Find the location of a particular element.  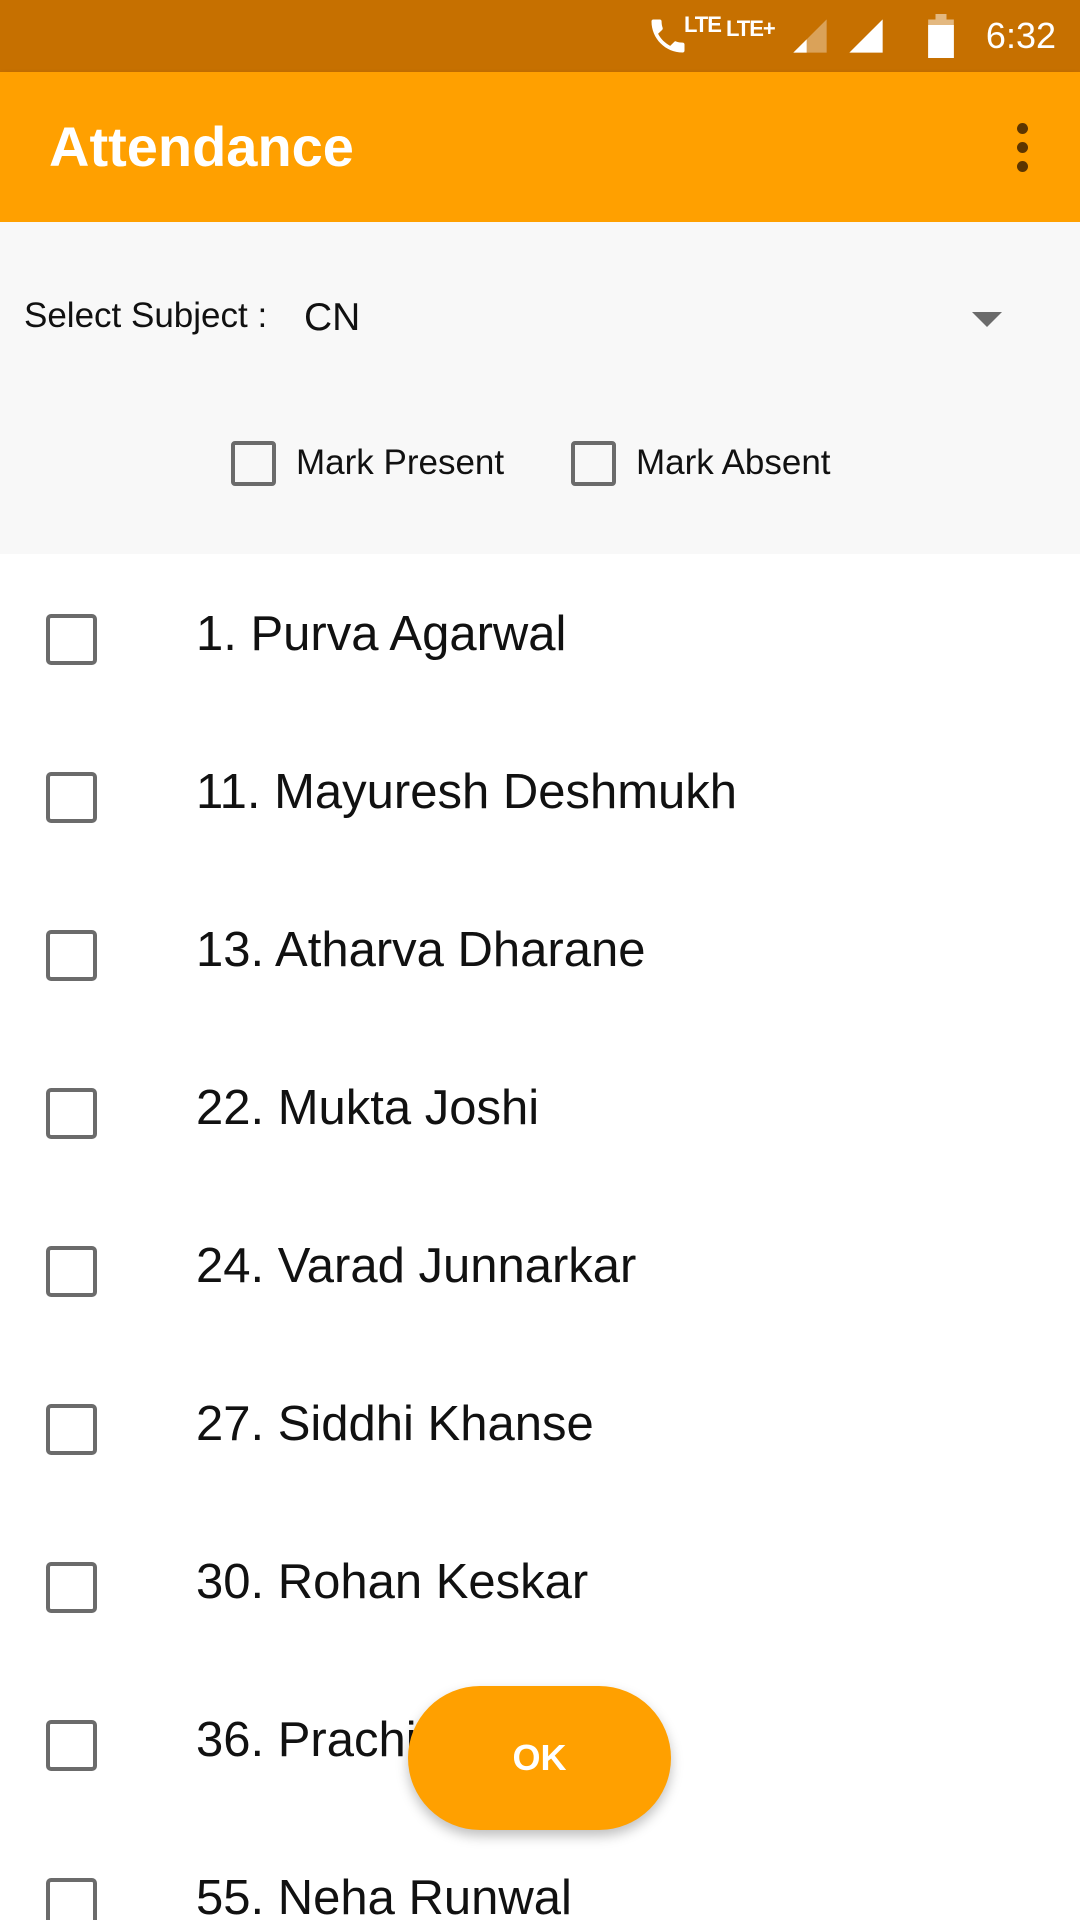

student-row: 27. Siddhi Khanse is located at coordinates (540, 1423).